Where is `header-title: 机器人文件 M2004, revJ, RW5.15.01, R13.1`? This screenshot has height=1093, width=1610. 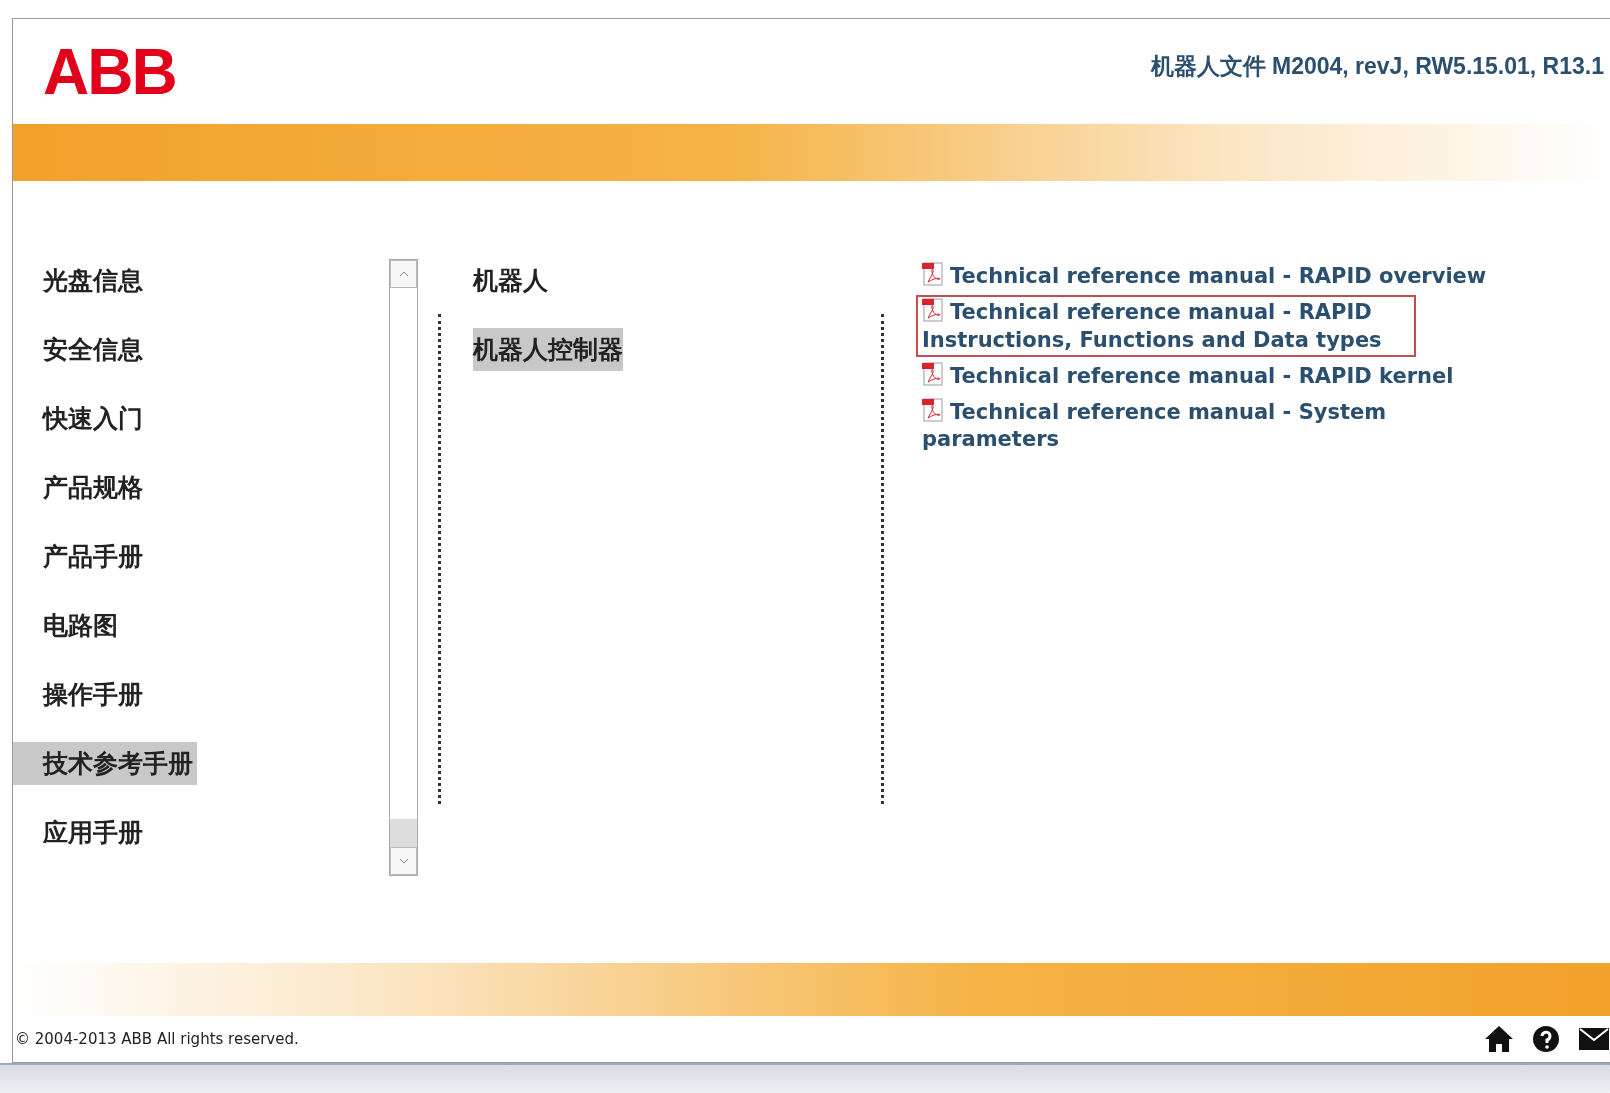
header-title: 机器人文件 M2004, revJ, RW5.15.01, R13.1 is located at coordinates (1377, 66).